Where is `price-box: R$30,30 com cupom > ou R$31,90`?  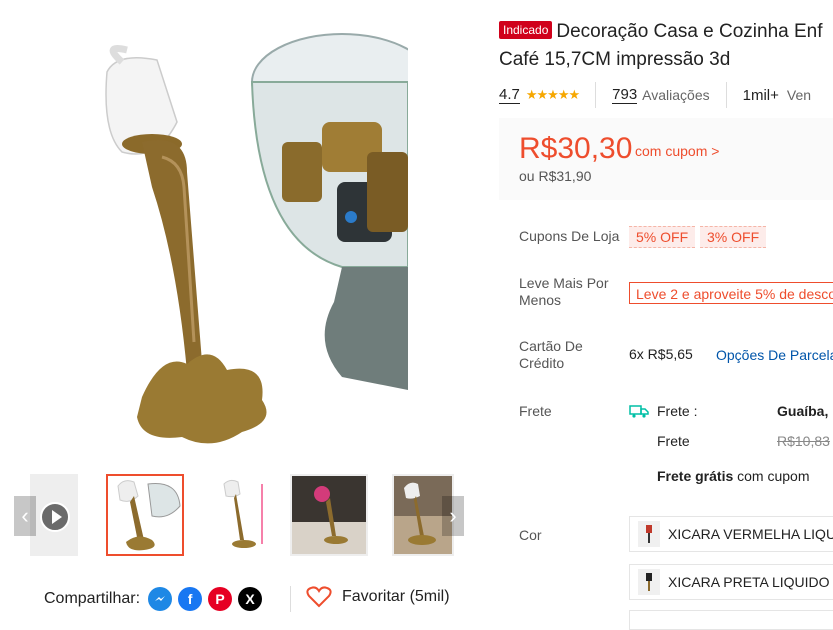
price-box: R$30,30 com cupom > ou R$31,90 is located at coordinates (666, 159).